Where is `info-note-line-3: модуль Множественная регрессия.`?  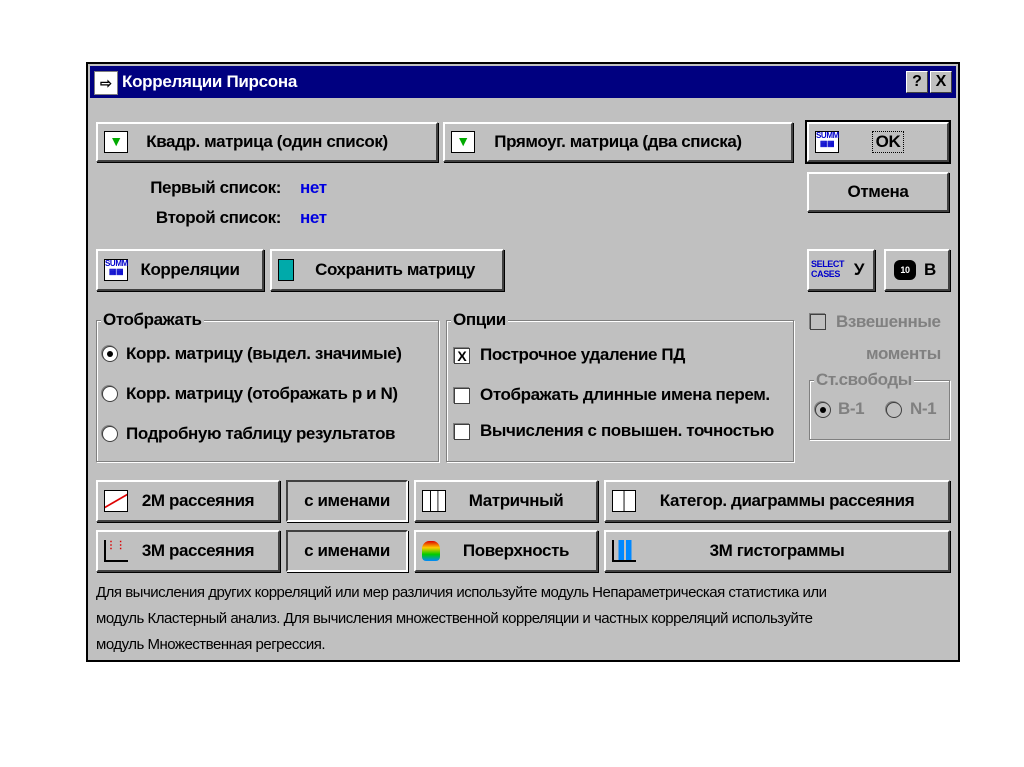 info-note-line-3: модуль Множественная регрессия. is located at coordinates (211, 644).